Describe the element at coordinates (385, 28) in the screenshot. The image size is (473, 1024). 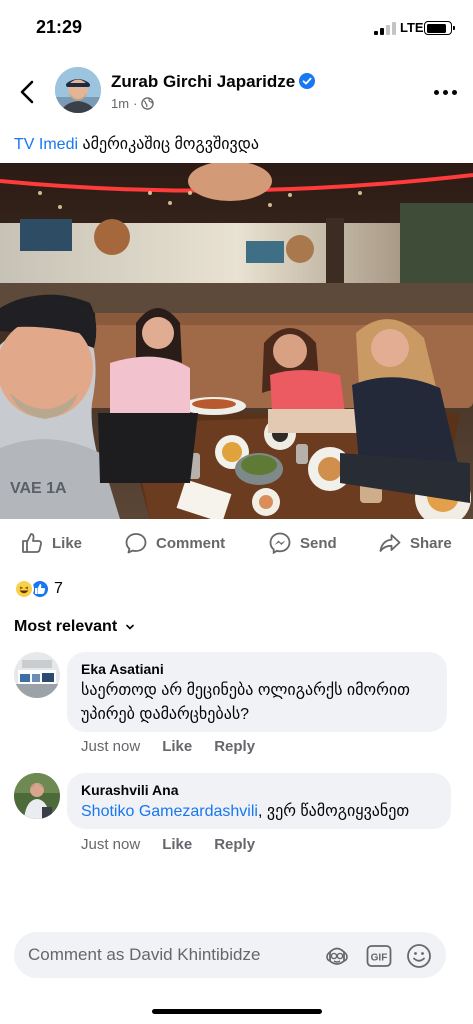
I see `signal-icon` at that location.